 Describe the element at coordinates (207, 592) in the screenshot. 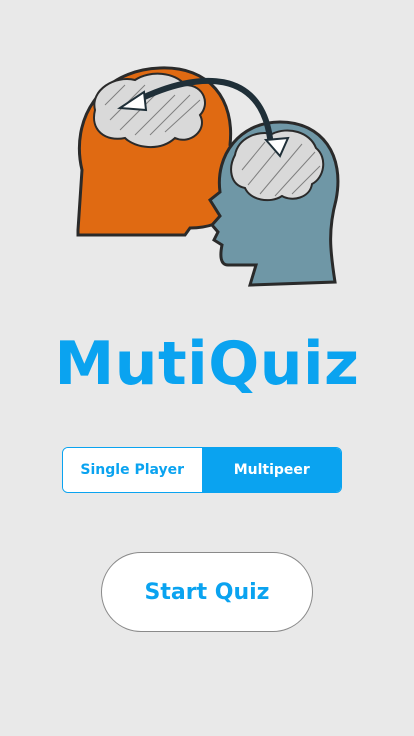

I see `start-quiz-button: Start Quiz` at that location.